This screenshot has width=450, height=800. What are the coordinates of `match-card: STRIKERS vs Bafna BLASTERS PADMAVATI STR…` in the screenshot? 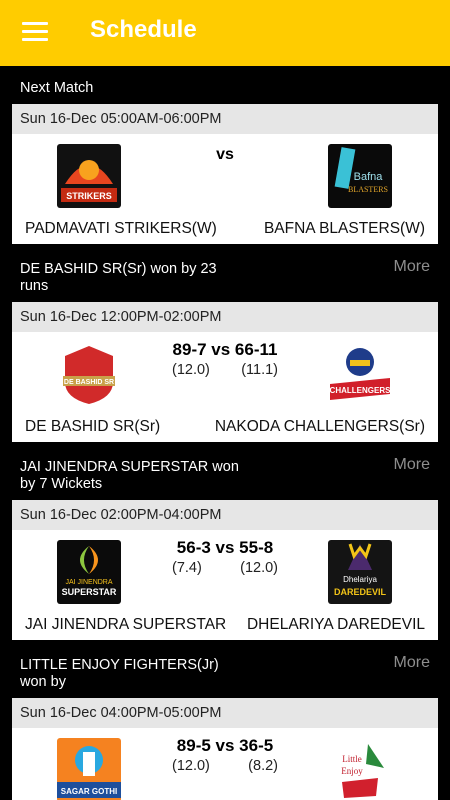 It's located at (225, 189).